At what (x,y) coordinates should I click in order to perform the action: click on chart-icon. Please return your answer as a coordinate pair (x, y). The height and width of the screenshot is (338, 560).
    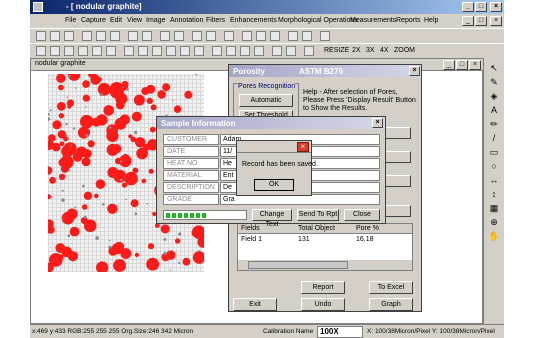
    Looking at the image, I should click on (143, 51).